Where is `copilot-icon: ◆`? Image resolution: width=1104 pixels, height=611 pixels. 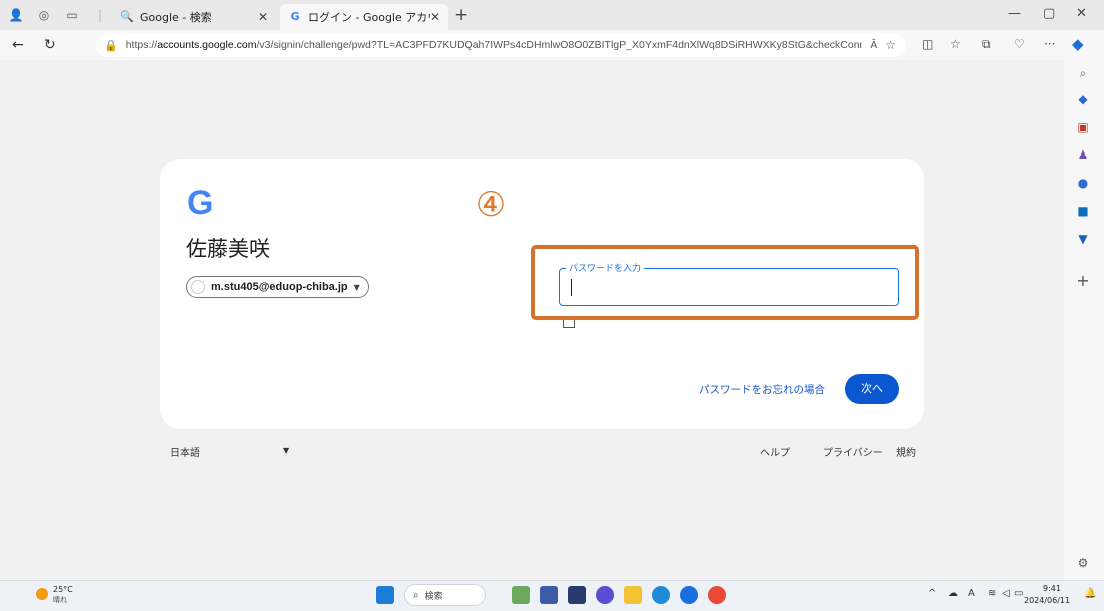 copilot-icon: ◆ is located at coordinates (1078, 44).